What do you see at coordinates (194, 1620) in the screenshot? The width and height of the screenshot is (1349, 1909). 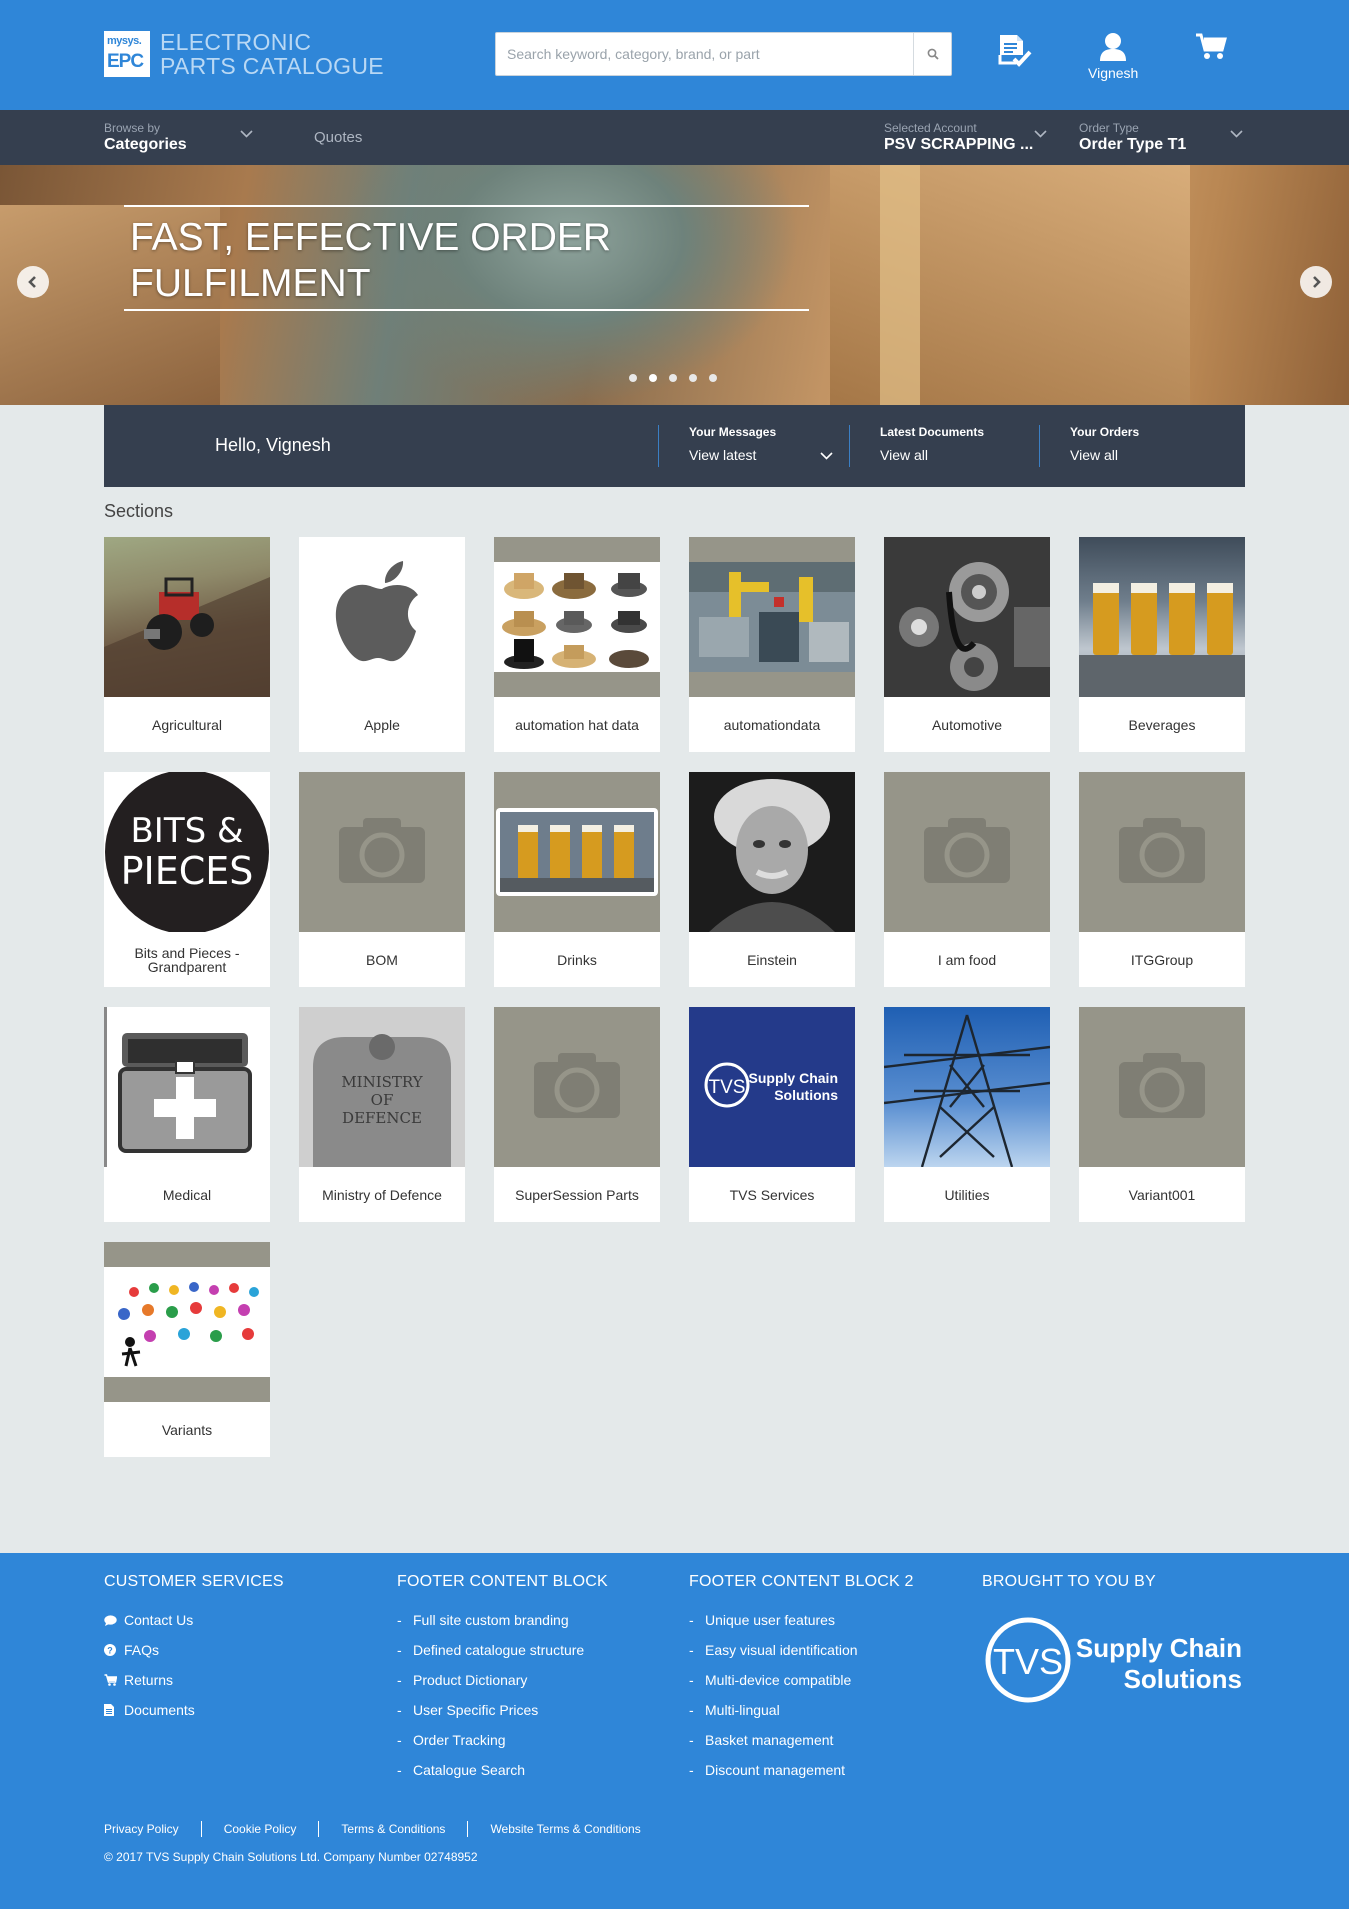 I see `footer-link-contact-us: Contact Us` at bounding box center [194, 1620].